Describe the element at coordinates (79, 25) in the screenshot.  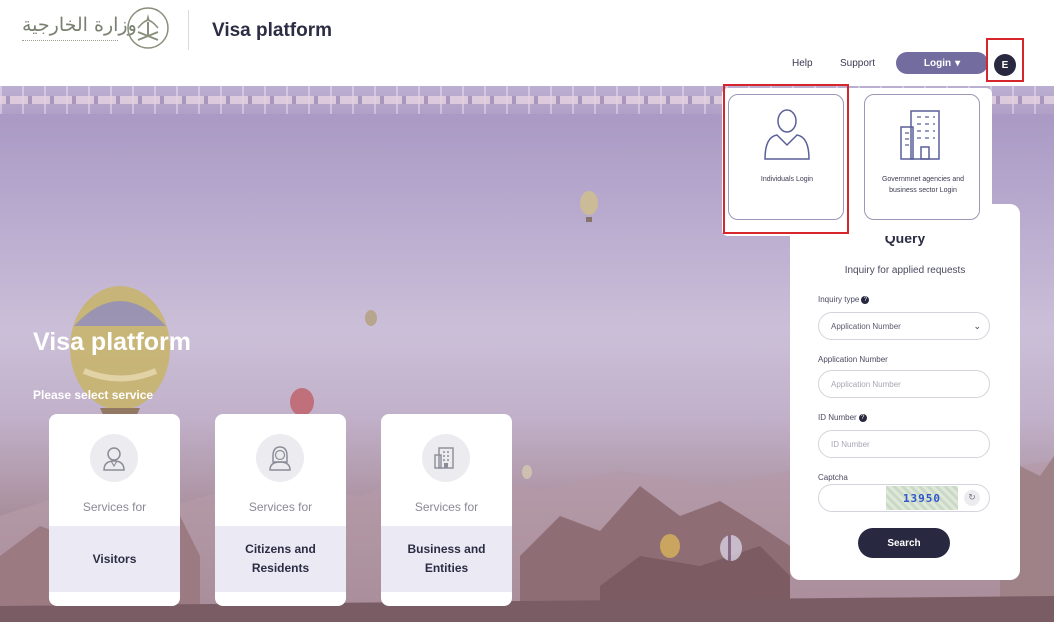
I see `logo-arabic-text: وزارة الخارجية` at that location.